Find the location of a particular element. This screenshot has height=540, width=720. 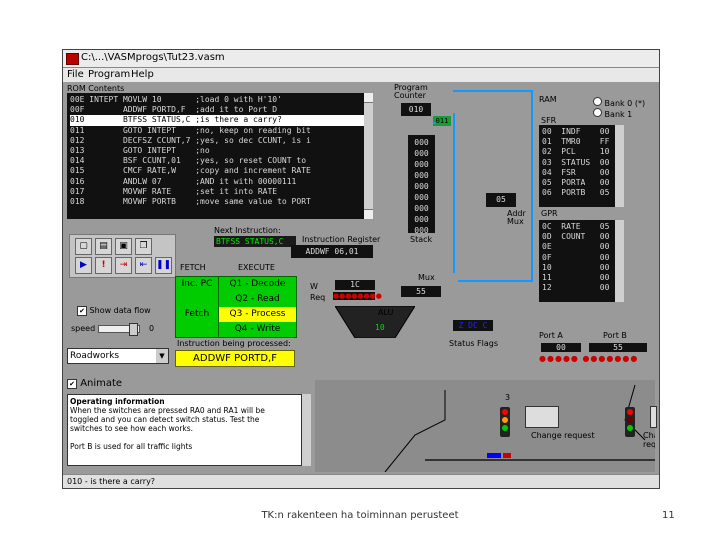

instruction-register-label: Instruction Register is located at coordinates (341, 239).